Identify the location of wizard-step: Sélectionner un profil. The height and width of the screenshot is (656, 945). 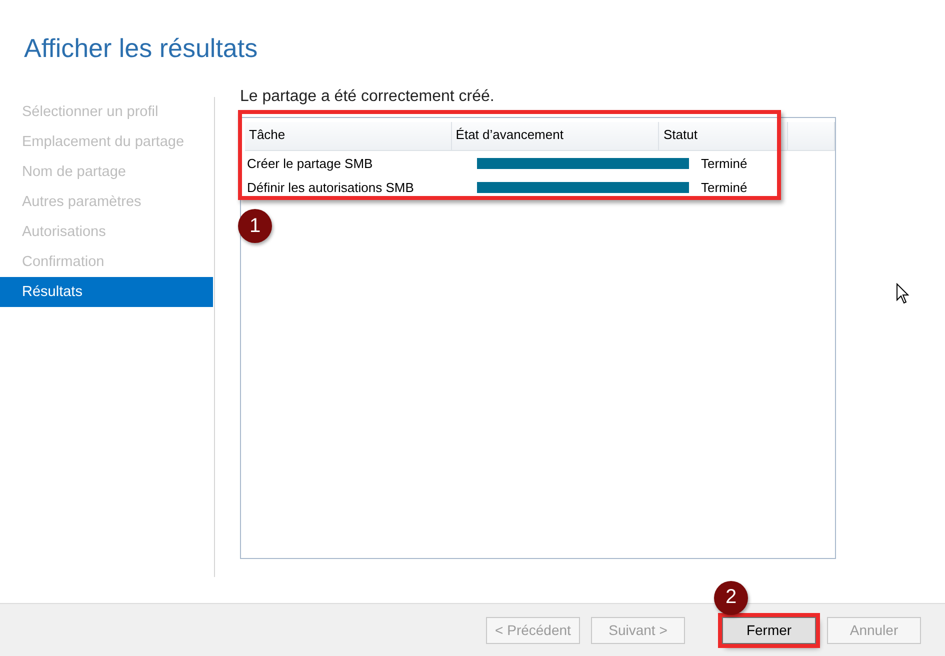
(106, 112).